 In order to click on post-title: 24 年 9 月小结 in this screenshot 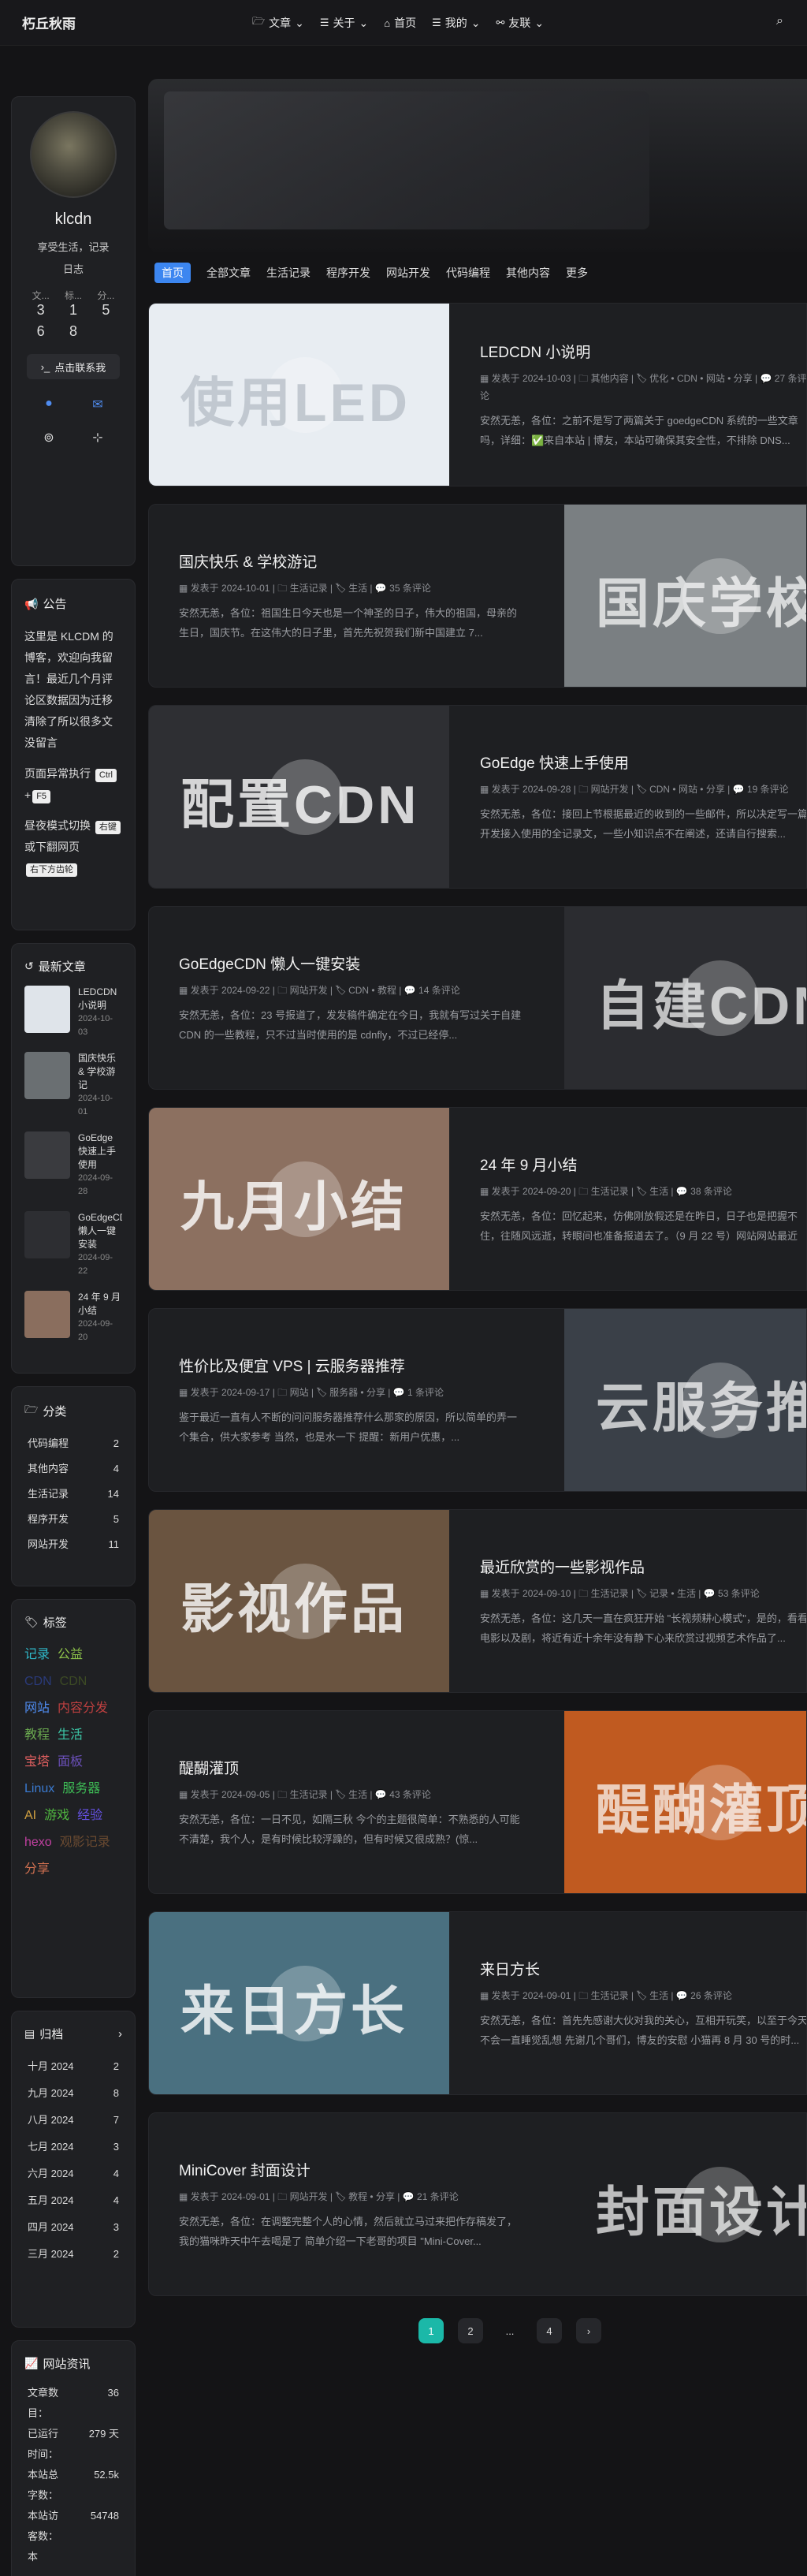, I will do `click(643, 1165)`.